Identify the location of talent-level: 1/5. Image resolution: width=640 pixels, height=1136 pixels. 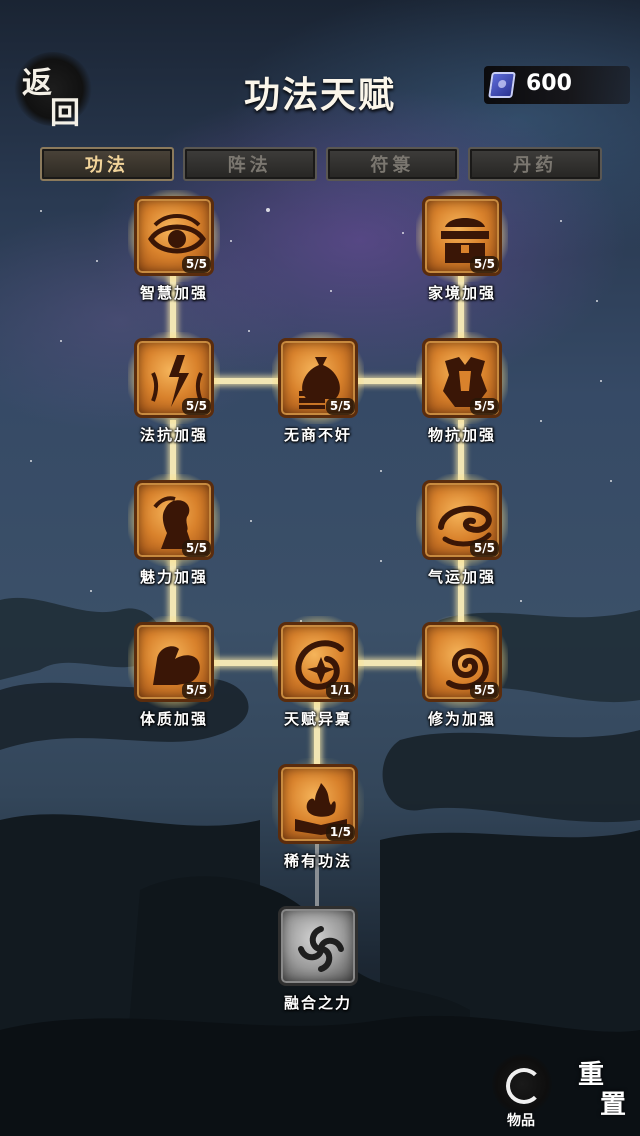
(340, 832).